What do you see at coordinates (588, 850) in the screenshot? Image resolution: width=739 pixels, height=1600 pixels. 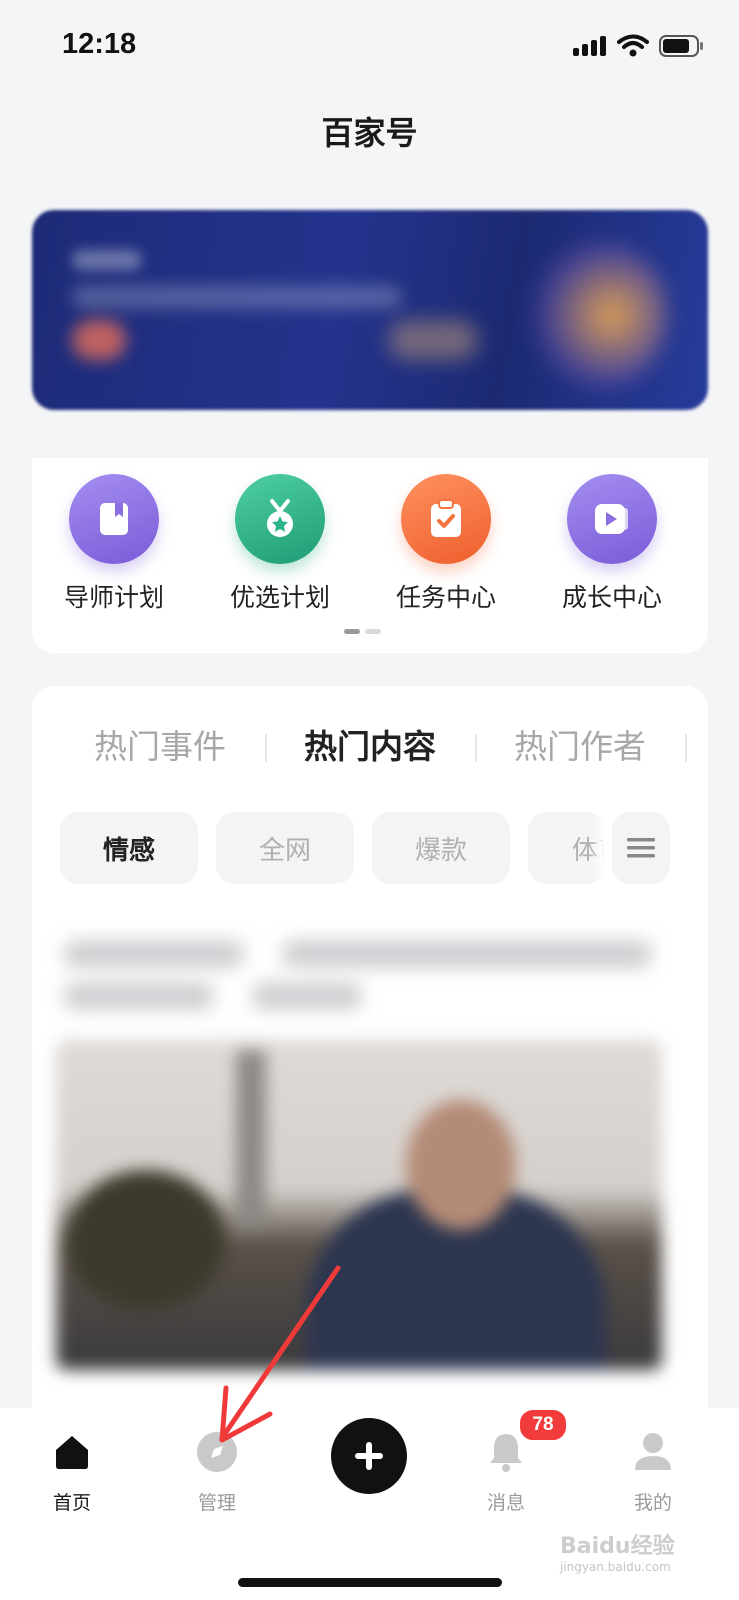 I see `chip-sports-label: 体育` at bounding box center [588, 850].